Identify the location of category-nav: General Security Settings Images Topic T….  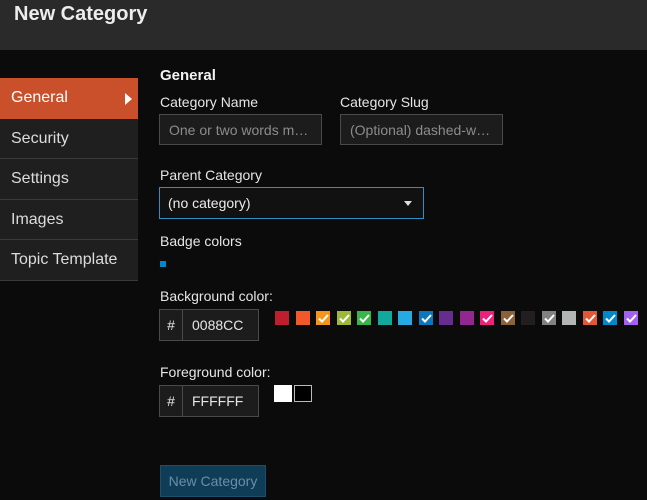
(69, 179).